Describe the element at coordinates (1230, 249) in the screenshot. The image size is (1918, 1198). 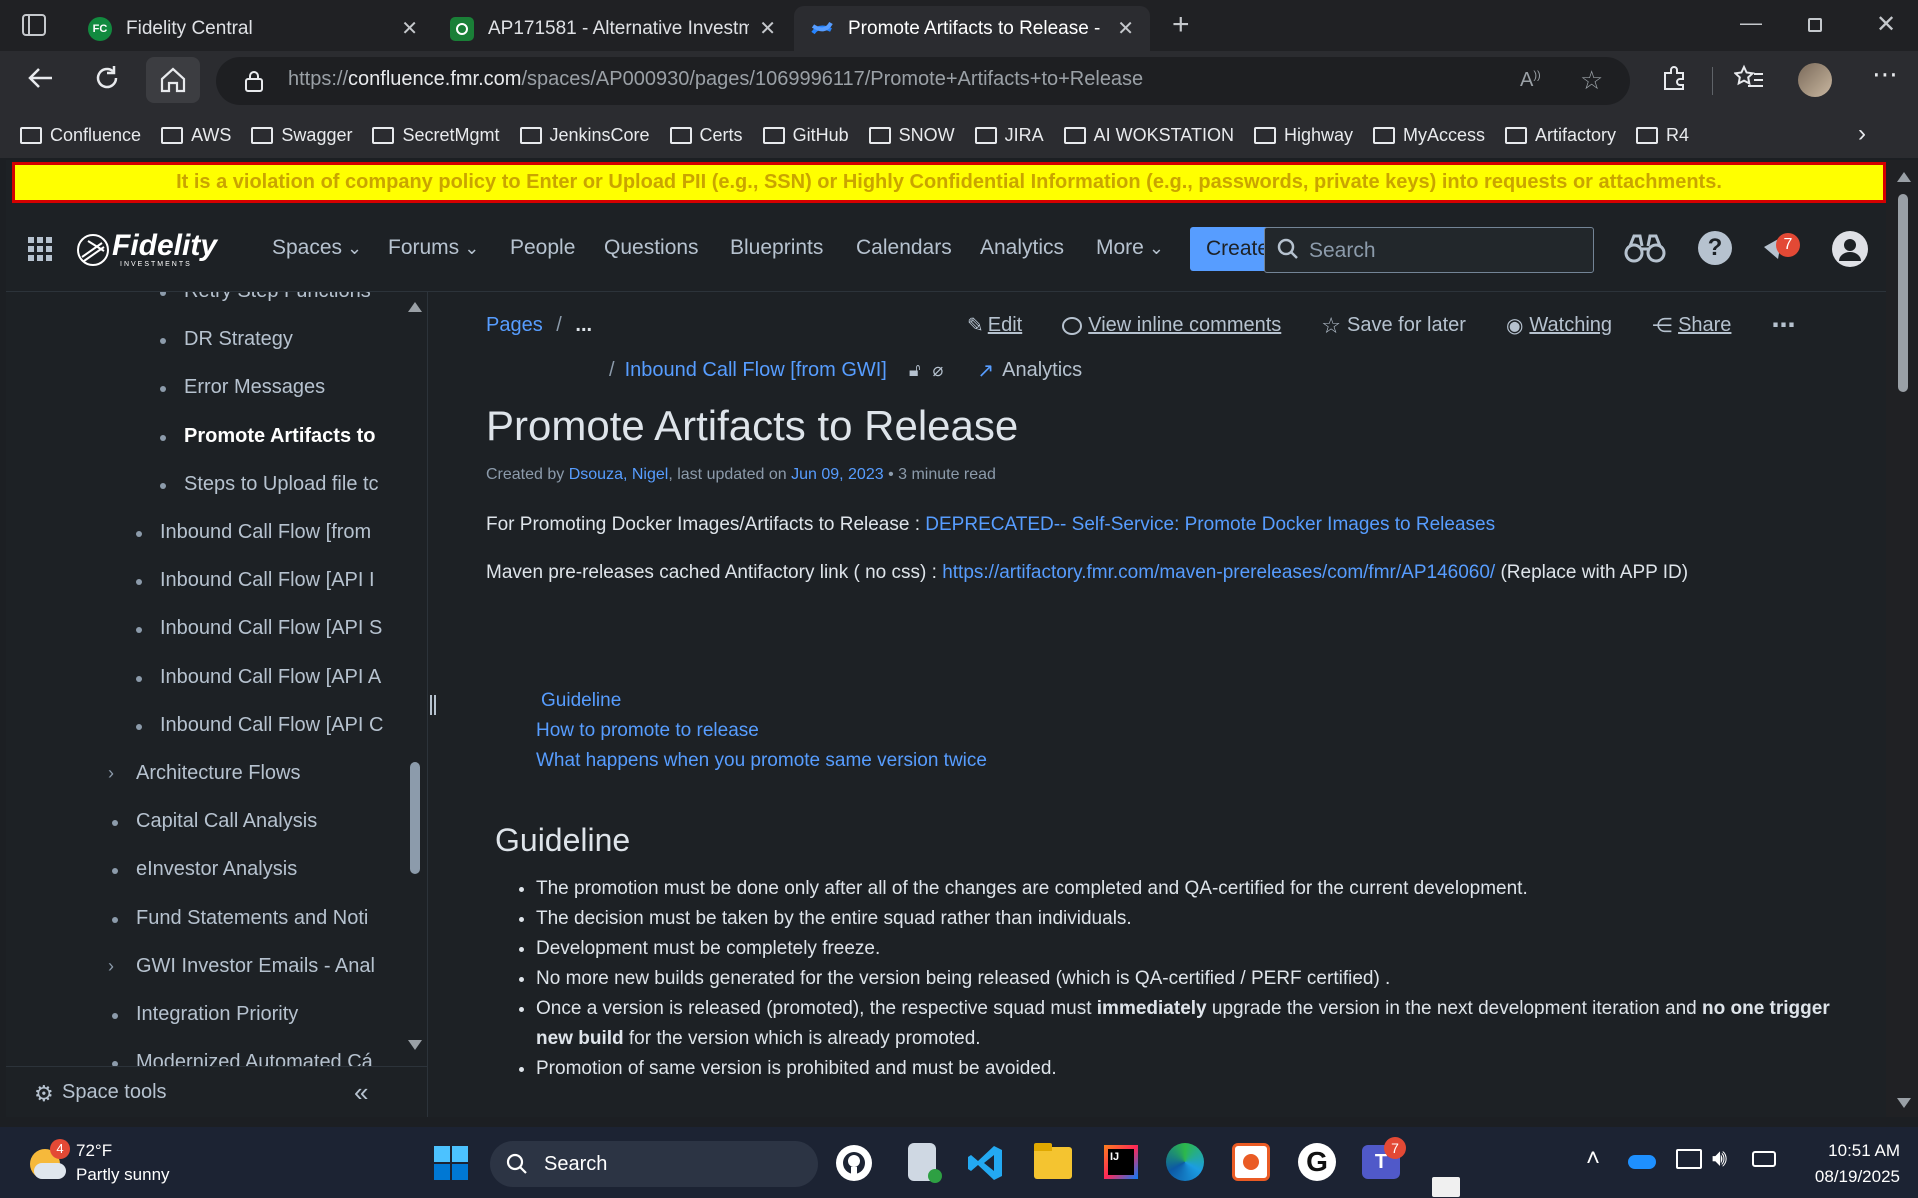
I see `create-button: Create` at that location.